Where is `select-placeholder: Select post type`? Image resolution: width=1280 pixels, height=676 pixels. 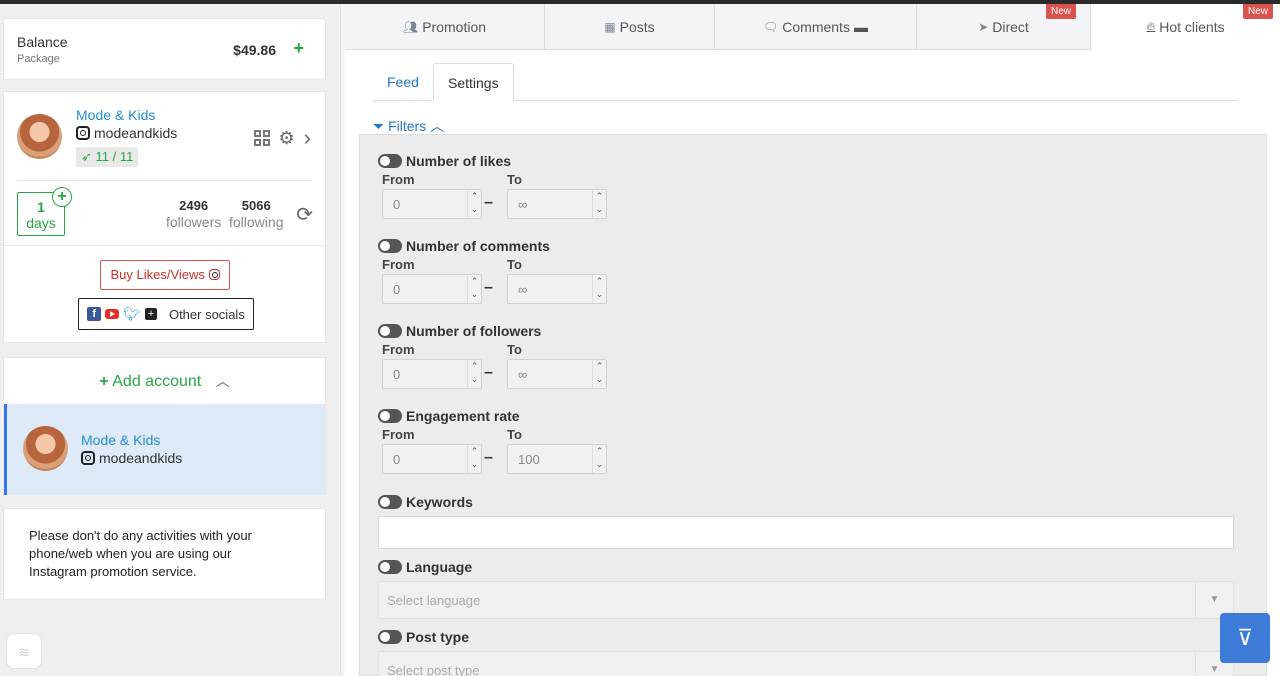
select-placeholder: Select post type is located at coordinates (433, 669).